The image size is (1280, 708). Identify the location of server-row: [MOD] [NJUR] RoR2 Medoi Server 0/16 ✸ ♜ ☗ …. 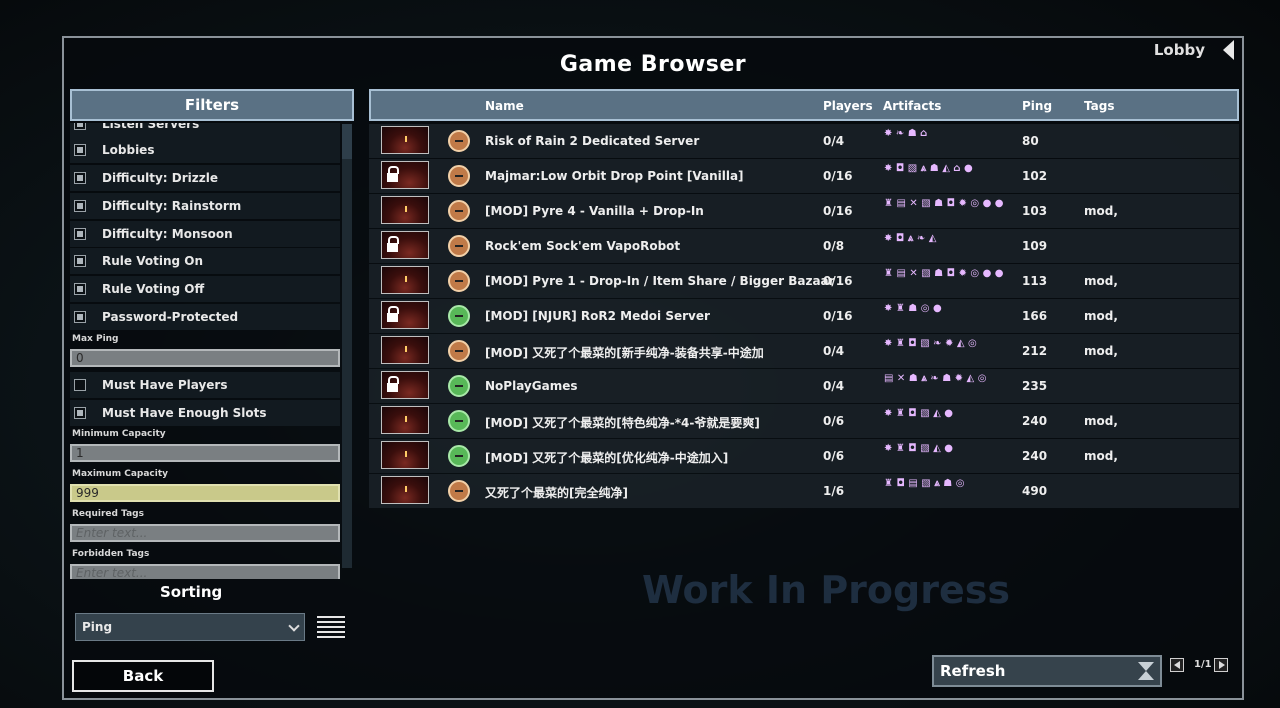
(804, 316).